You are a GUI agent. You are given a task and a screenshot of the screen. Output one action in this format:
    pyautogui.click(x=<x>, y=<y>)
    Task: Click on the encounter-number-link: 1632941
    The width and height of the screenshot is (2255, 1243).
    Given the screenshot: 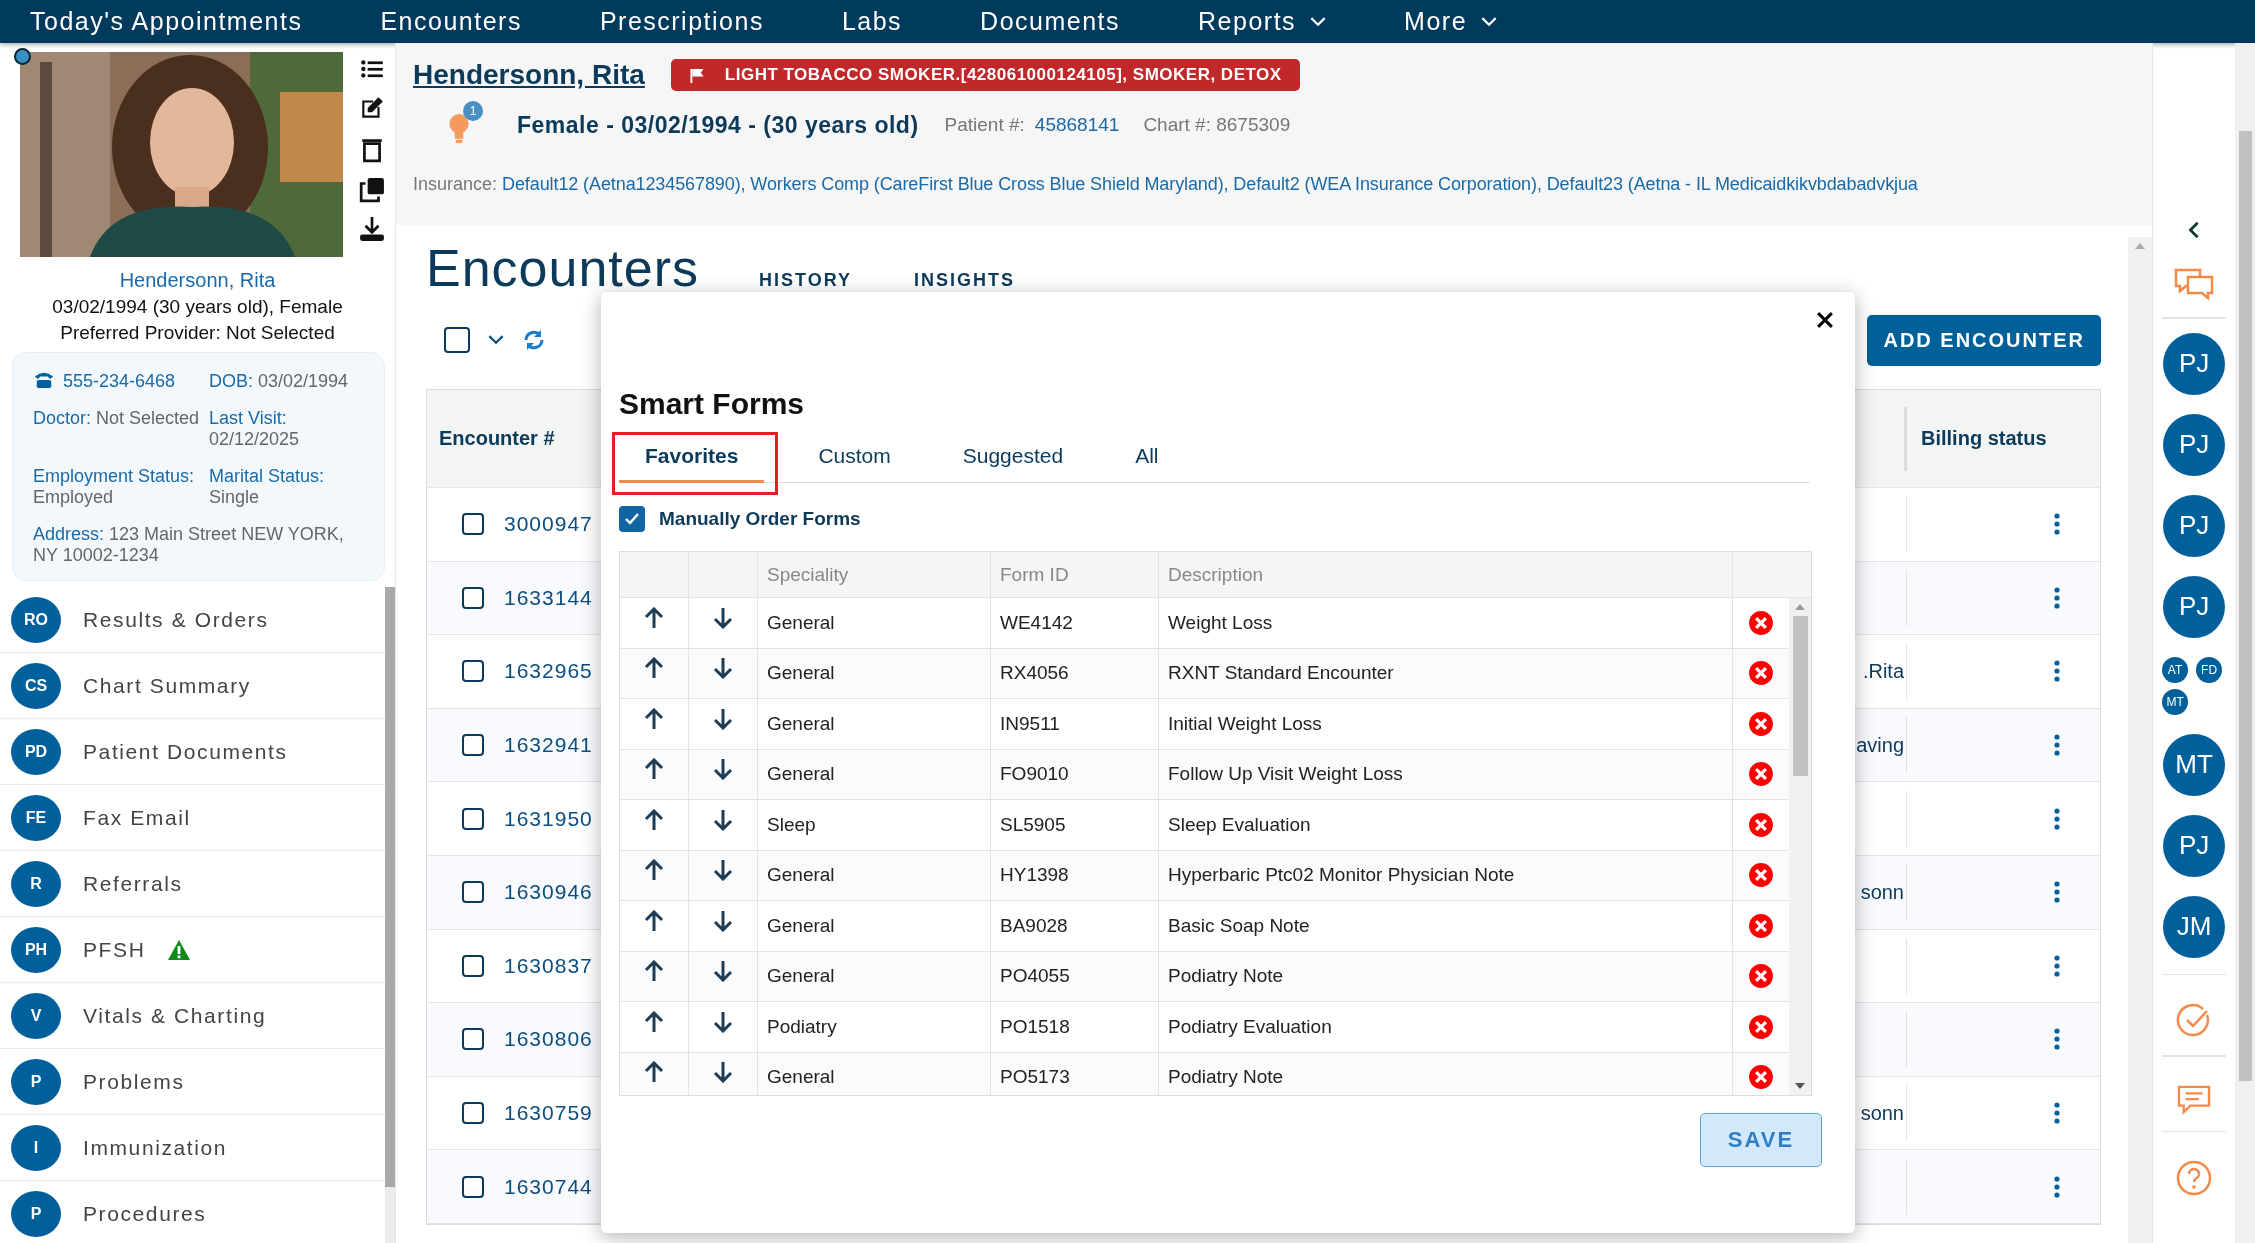 What is the action you would take?
    pyautogui.click(x=548, y=745)
    